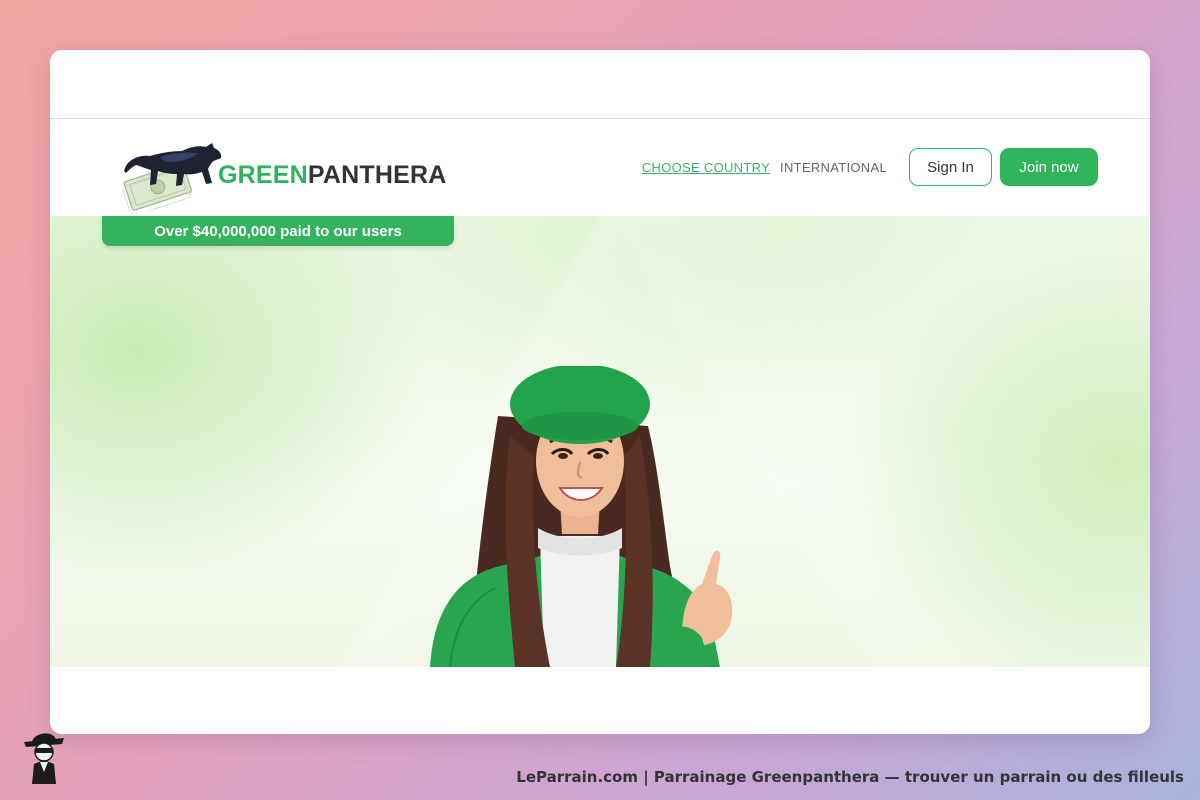 Image resolution: width=1200 pixels, height=800 pixels. What do you see at coordinates (706, 167) in the screenshot?
I see `choose-country-link: CHOOSE COUNTRY` at bounding box center [706, 167].